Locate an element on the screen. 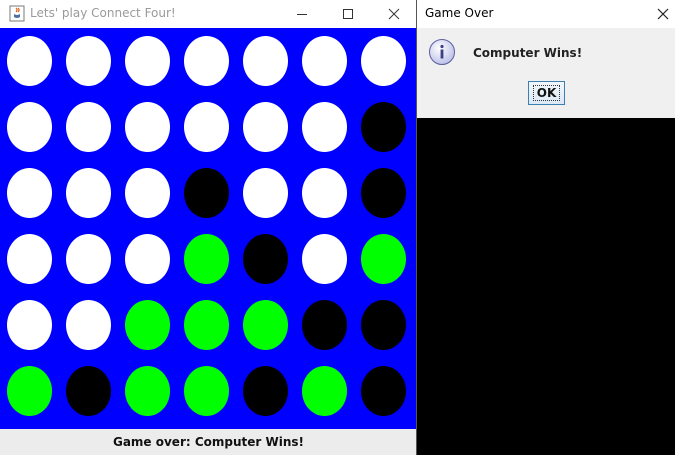 The height and width of the screenshot is (455, 675). status-text: Game over: Computer Wins! is located at coordinates (208, 442).